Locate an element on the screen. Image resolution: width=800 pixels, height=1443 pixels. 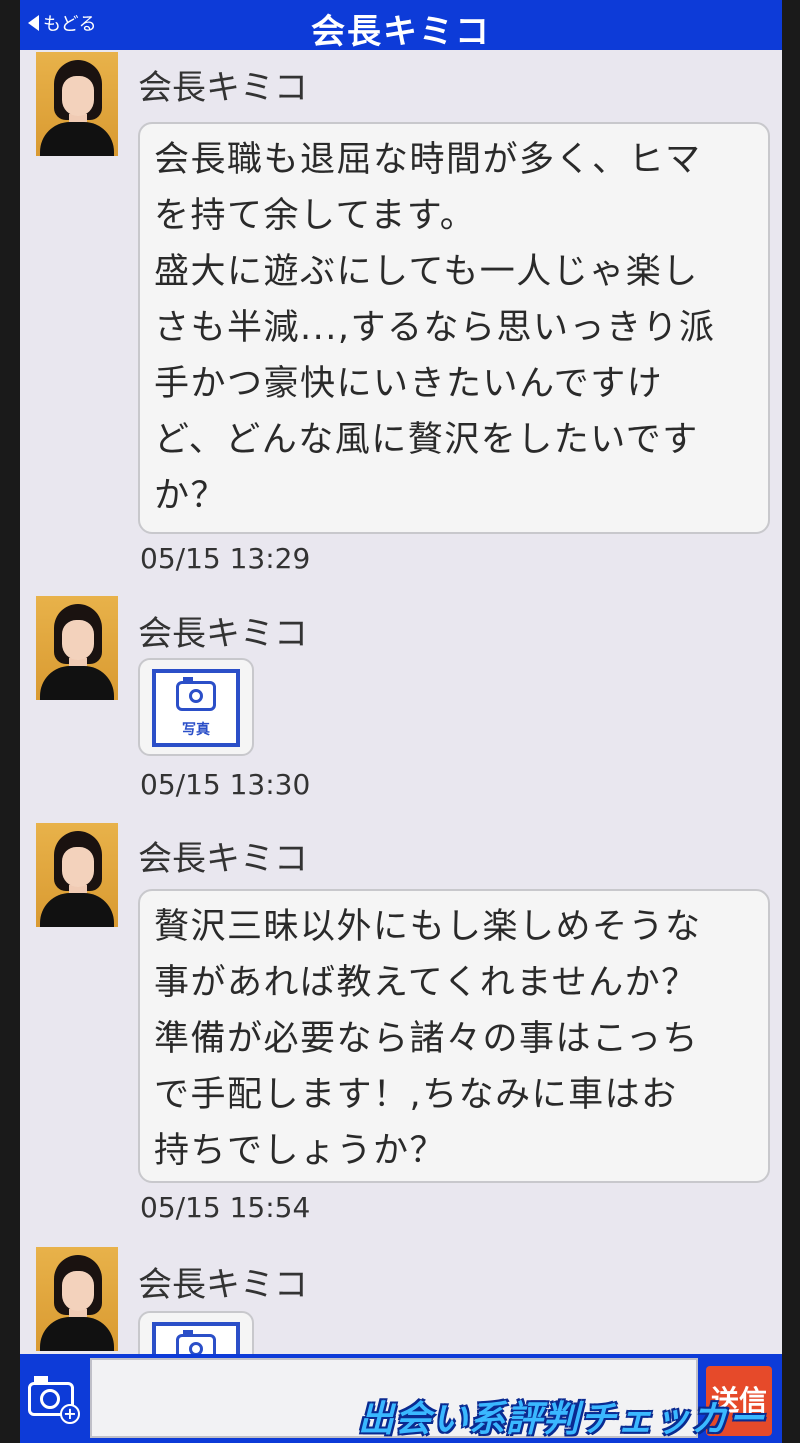
photo-icon: 写真 is located at coordinates (196, 708).